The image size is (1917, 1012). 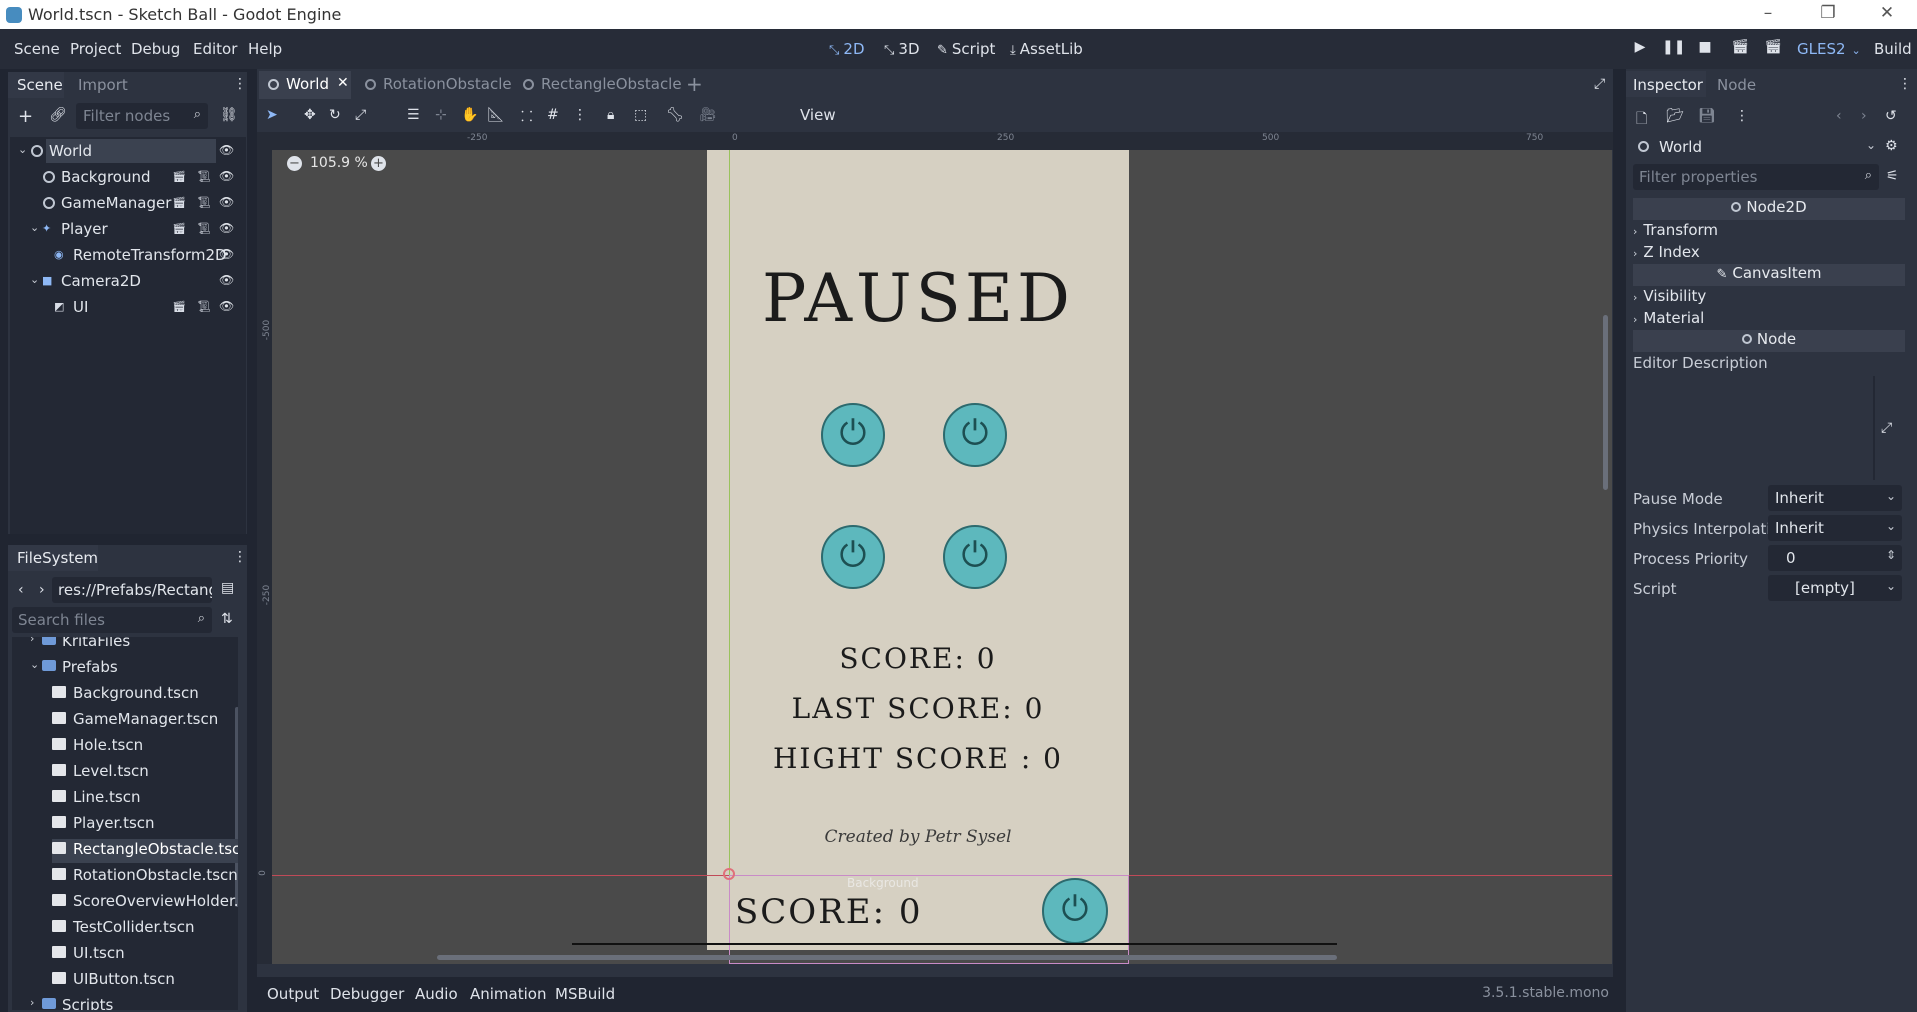 I want to click on file-item: RectangleObstacle.tsc, so click(x=125, y=849).